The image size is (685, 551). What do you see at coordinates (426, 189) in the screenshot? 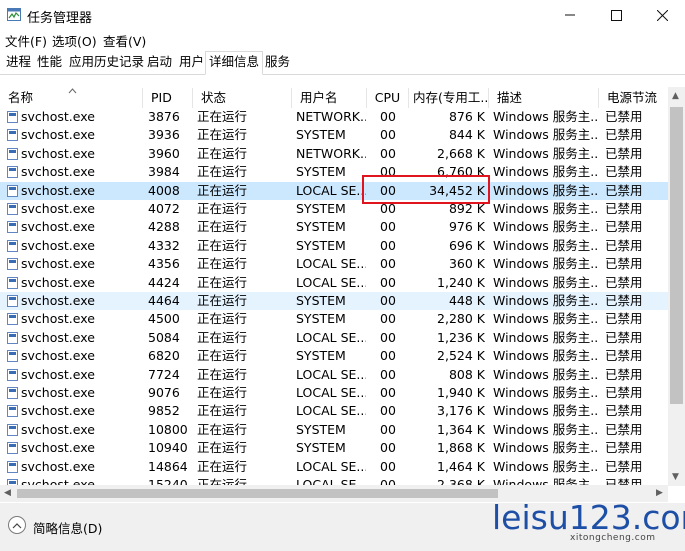
I see `highlight-box` at bounding box center [426, 189].